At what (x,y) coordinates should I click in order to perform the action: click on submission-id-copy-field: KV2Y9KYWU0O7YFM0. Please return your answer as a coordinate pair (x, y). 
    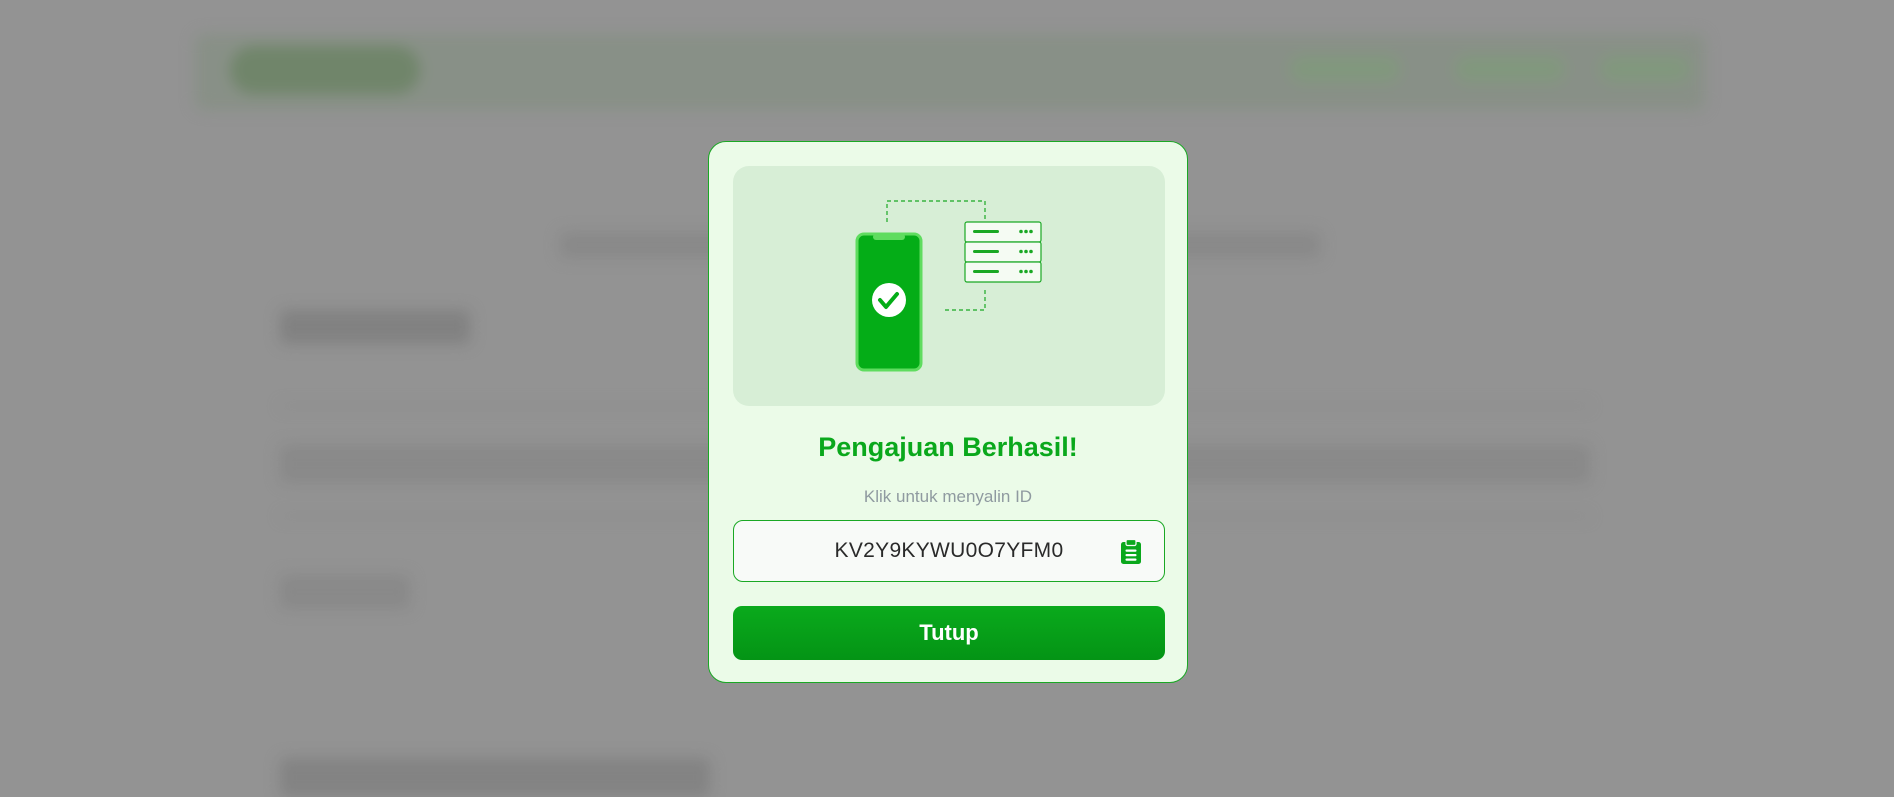
    Looking at the image, I should click on (949, 551).